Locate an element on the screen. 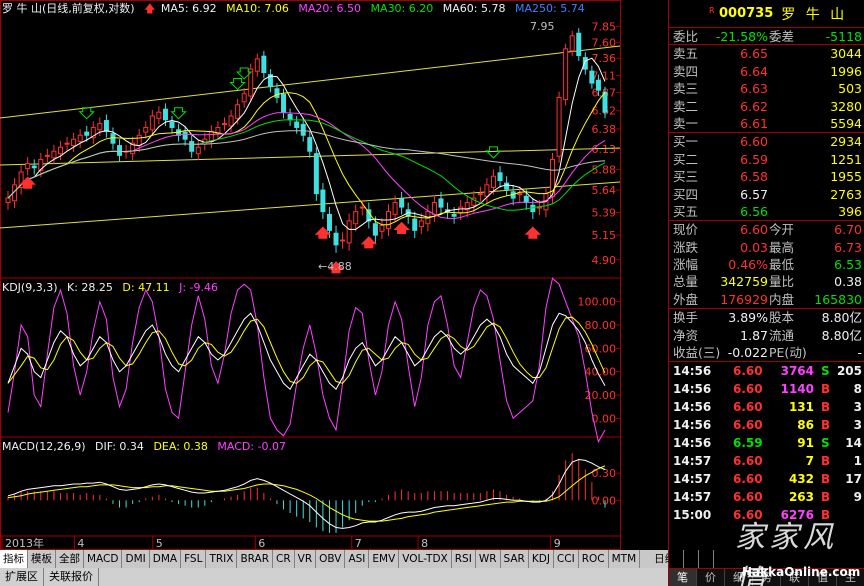 Image resolution: width=864 pixels, height=586 pixels. buy-price: 6.60 is located at coordinates (754, 142).